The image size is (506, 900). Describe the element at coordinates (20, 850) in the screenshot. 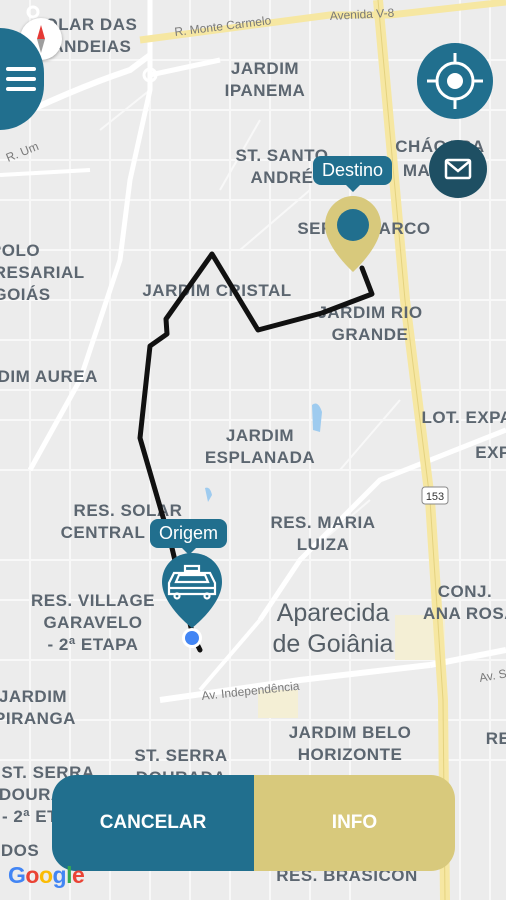

I see `label-dos: DOS` at that location.